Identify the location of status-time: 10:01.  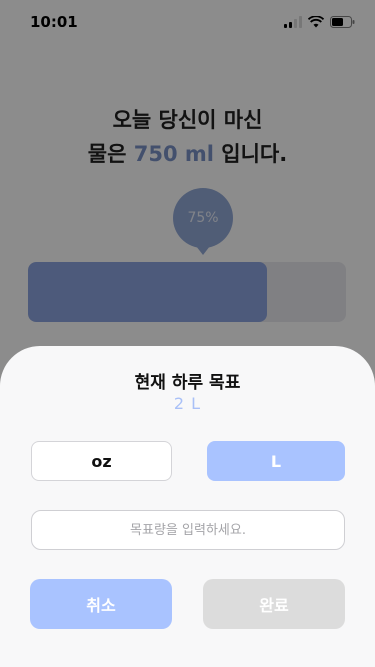
(54, 22).